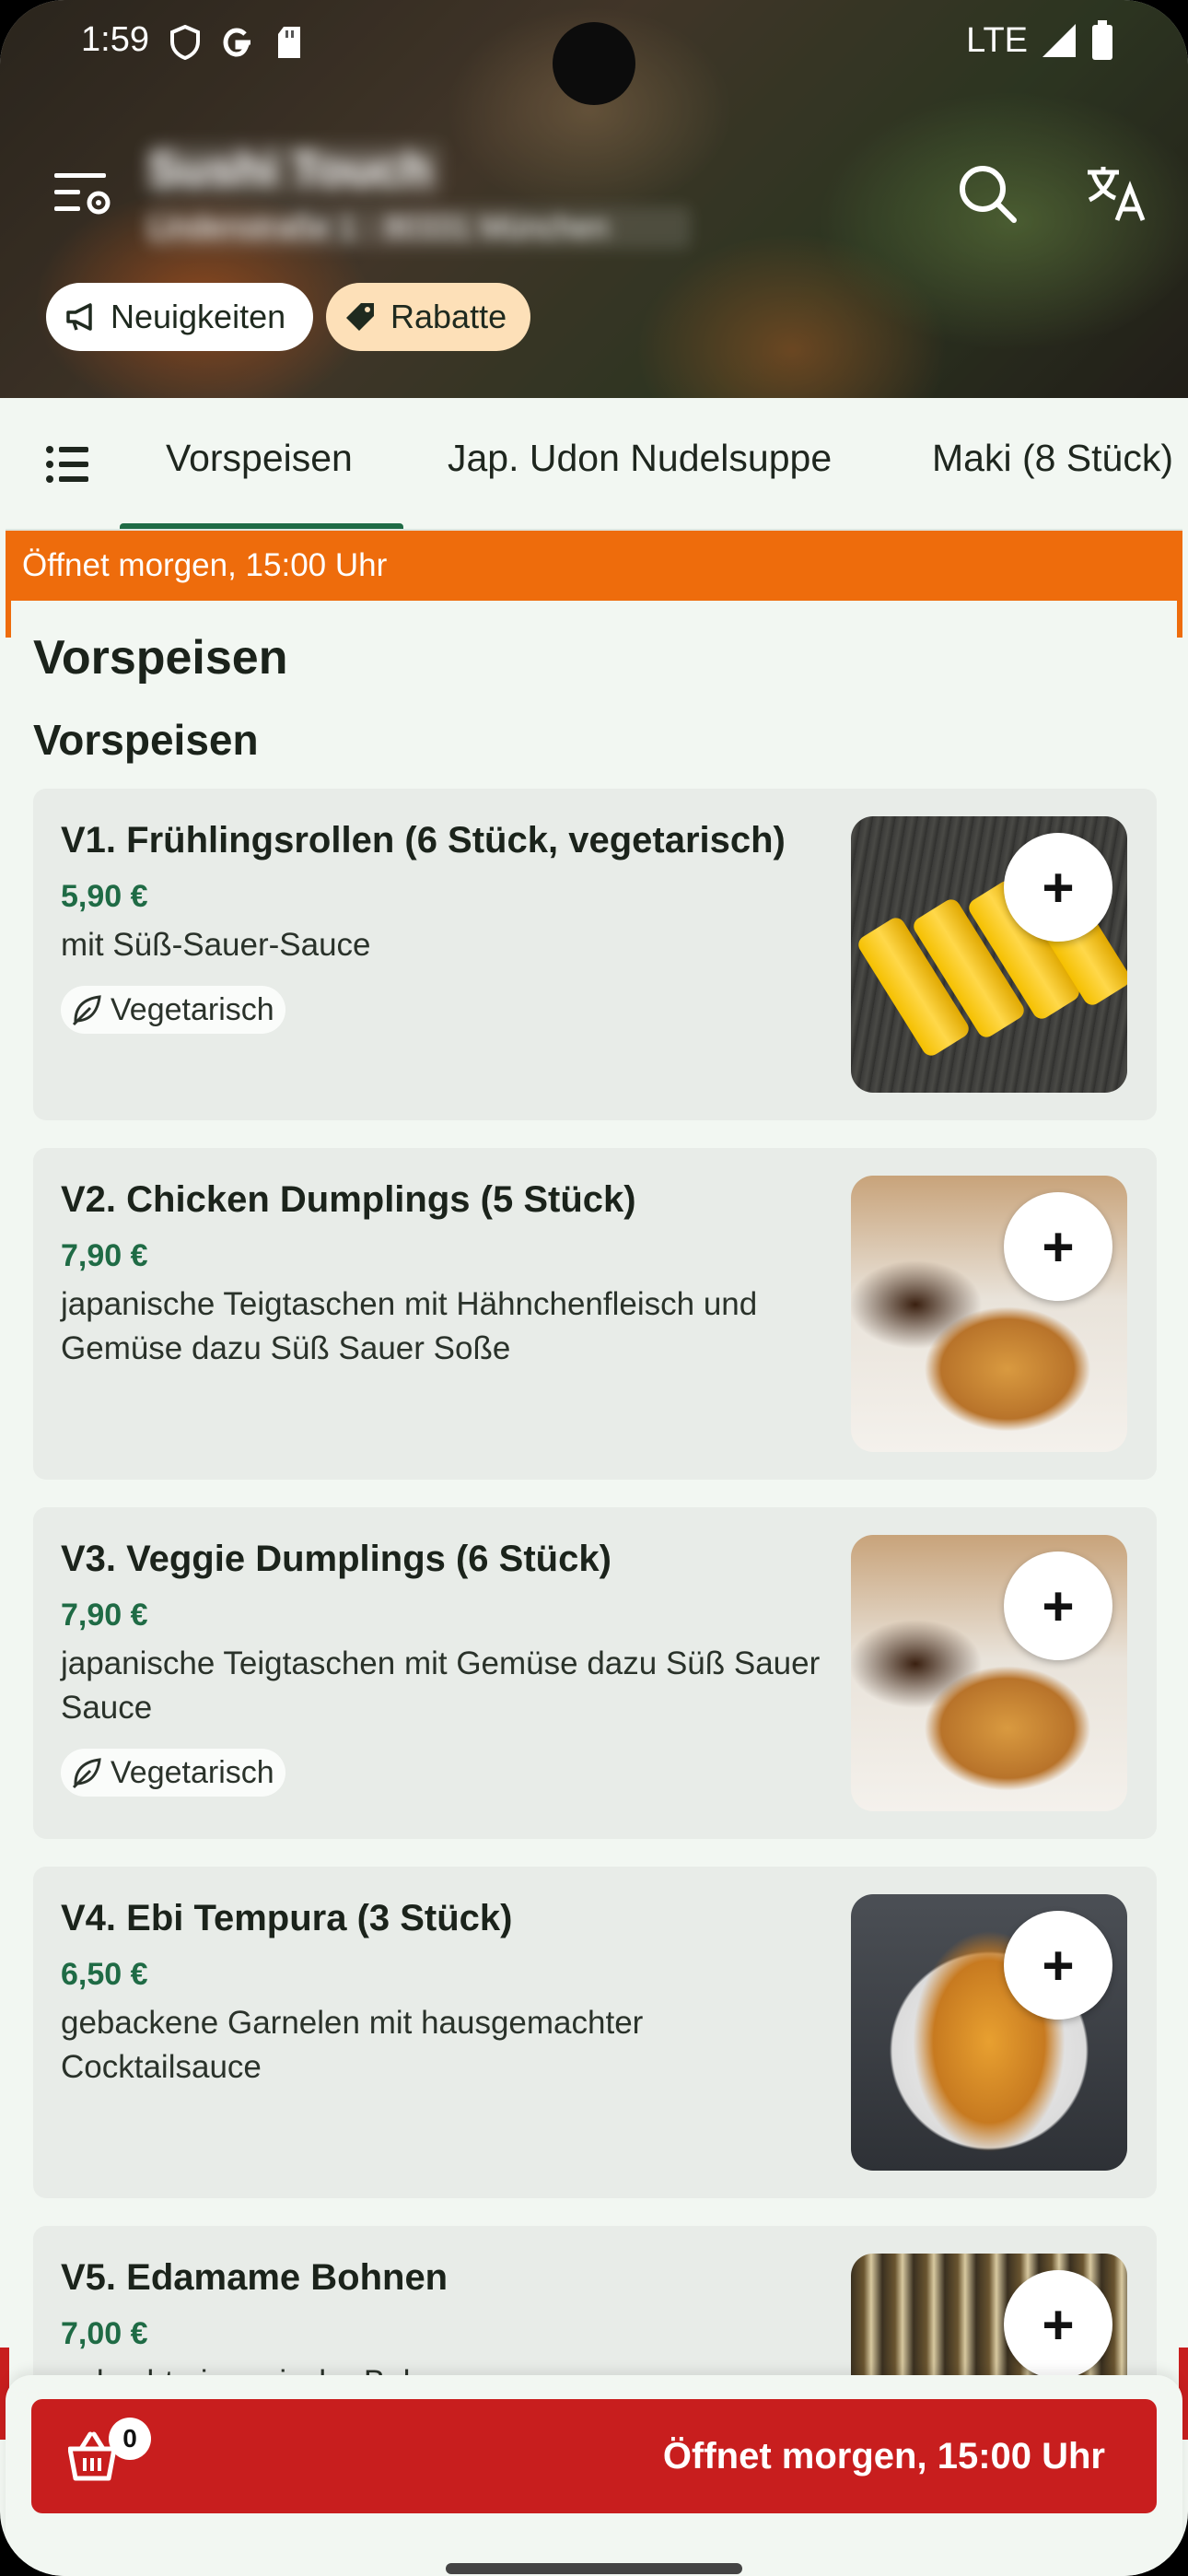 The height and width of the screenshot is (2576, 1188). I want to click on status-time: 1:59, so click(115, 39).